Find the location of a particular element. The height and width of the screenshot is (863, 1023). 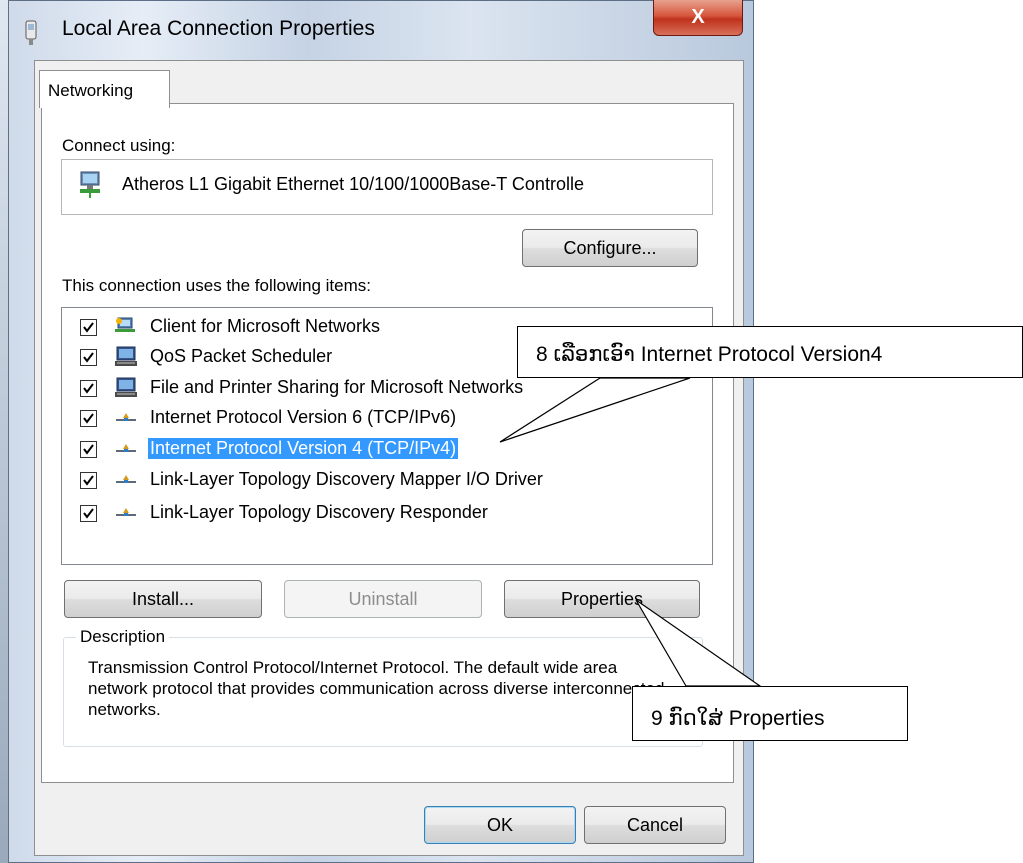

item-label: Link-Layer Topology Discovery Responder is located at coordinates (319, 512).